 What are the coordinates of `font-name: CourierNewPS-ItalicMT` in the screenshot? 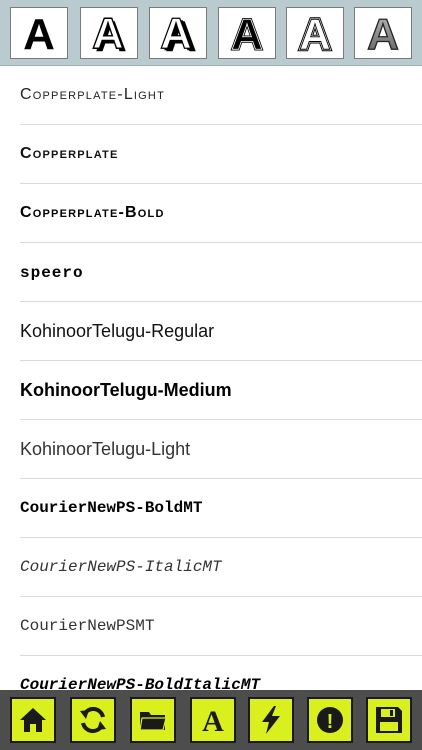 It's located at (121, 567).